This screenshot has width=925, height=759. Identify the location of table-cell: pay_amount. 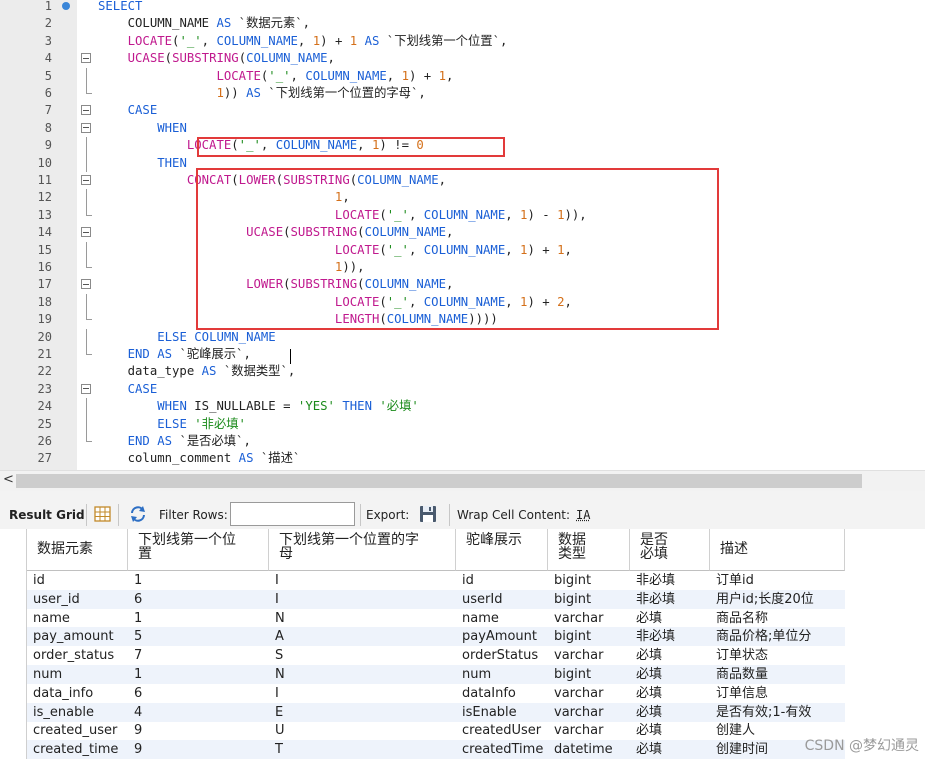
(77, 636).